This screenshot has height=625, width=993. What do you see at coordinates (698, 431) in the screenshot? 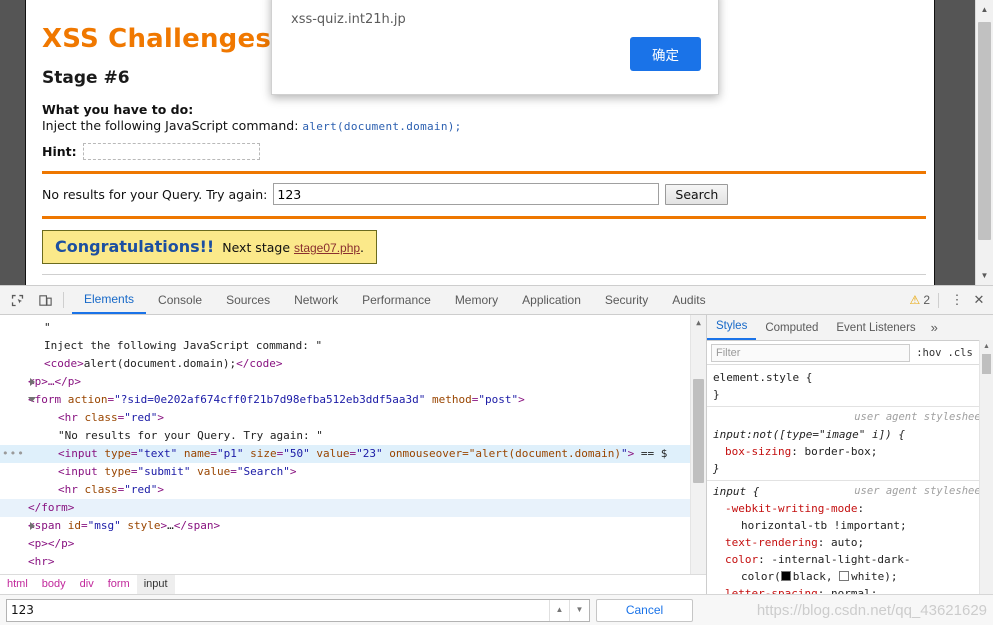
I see `dom-scrollbar-thumb` at bounding box center [698, 431].